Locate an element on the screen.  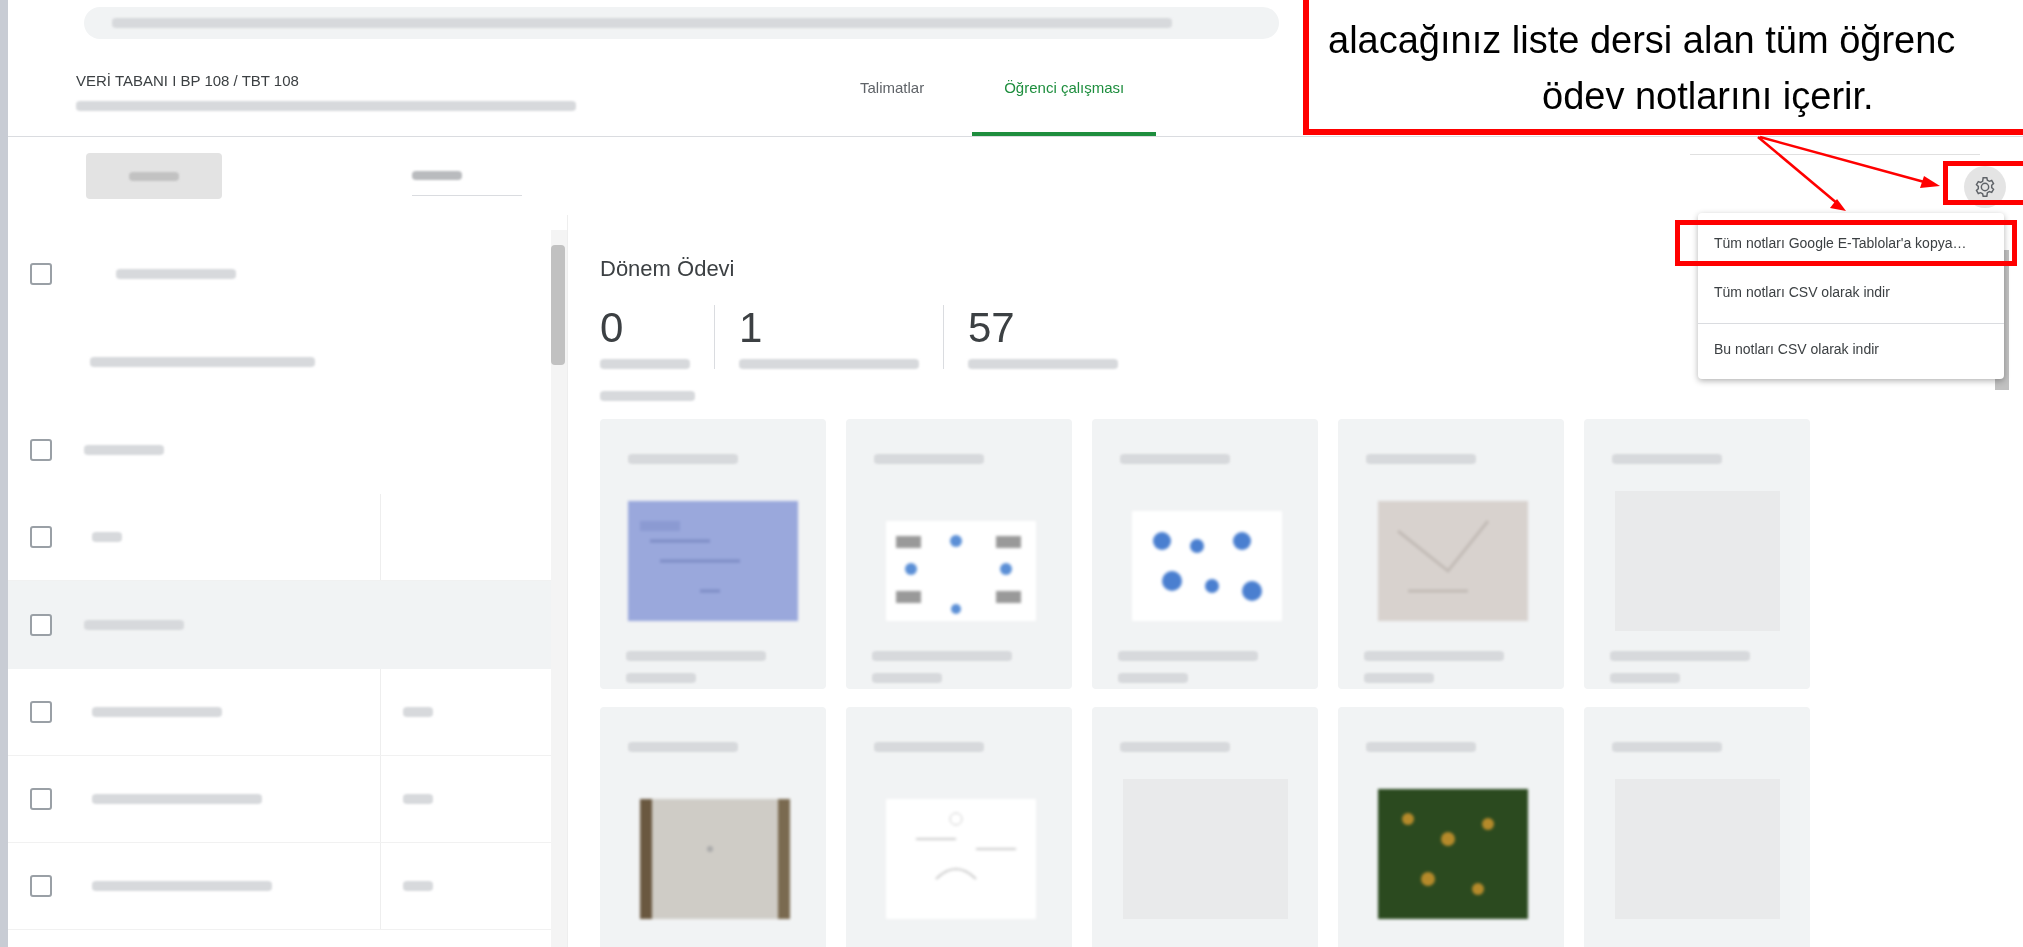
tab: Talimatlar is located at coordinates (892, 90).